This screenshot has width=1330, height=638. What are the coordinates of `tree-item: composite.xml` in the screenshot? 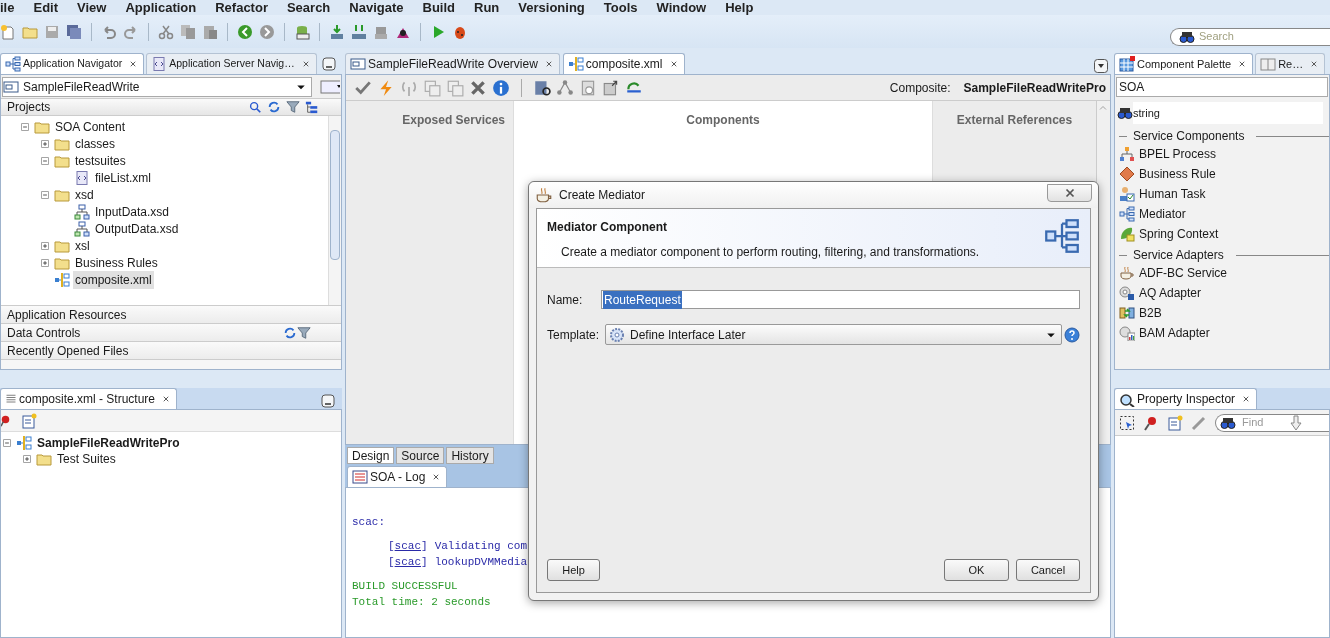 It's located at (113, 279).